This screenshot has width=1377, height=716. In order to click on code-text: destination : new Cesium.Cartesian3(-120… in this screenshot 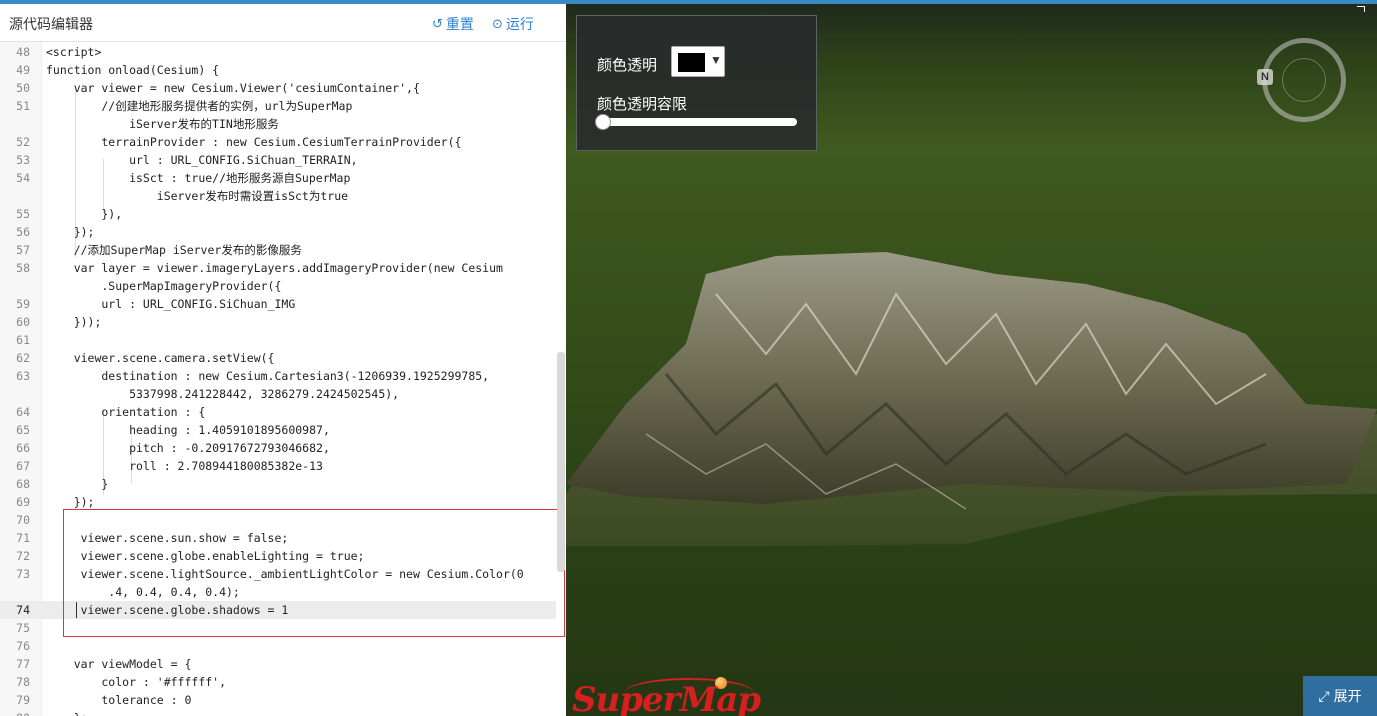, I will do `click(268, 376)`.